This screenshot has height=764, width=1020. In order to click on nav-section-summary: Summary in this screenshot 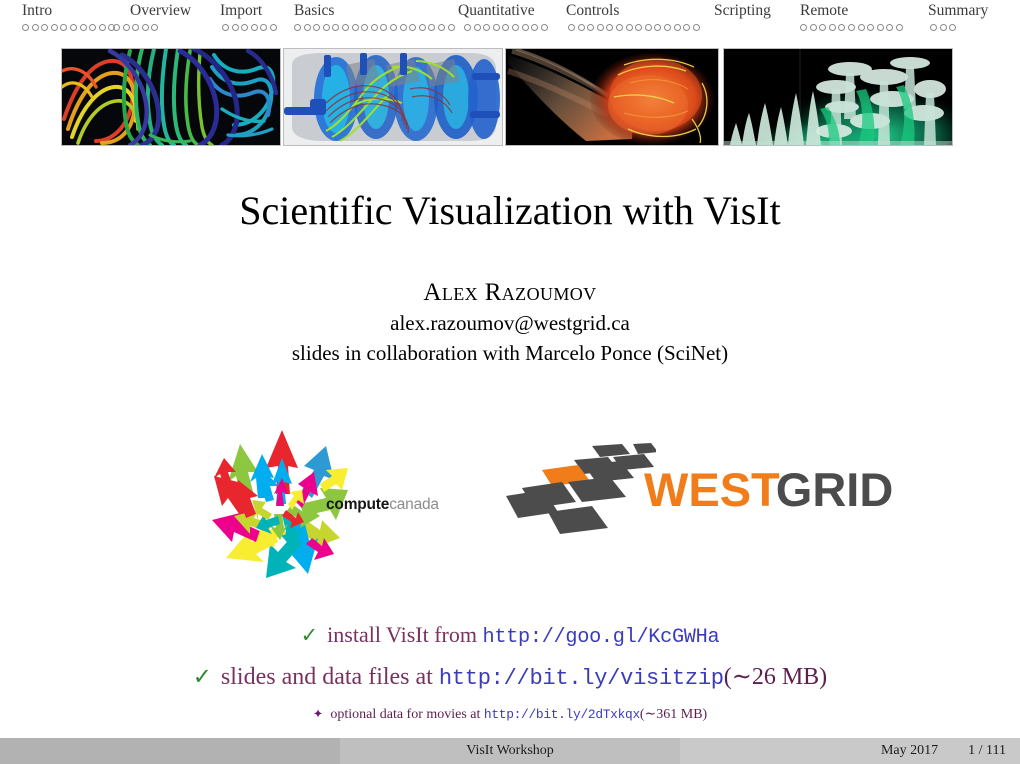, I will do `click(958, 11)`.